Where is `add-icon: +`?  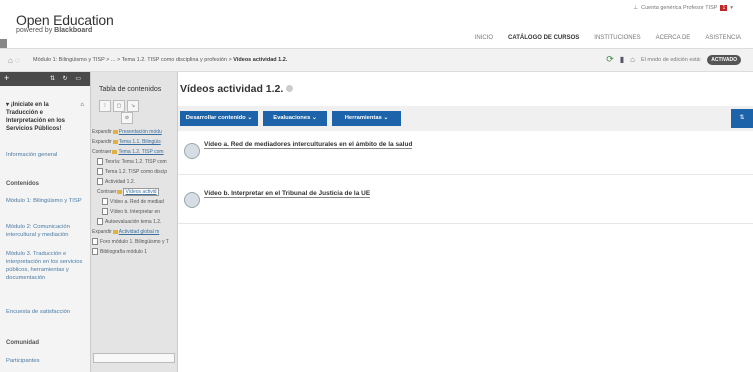 add-icon: + is located at coordinates (6, 78).